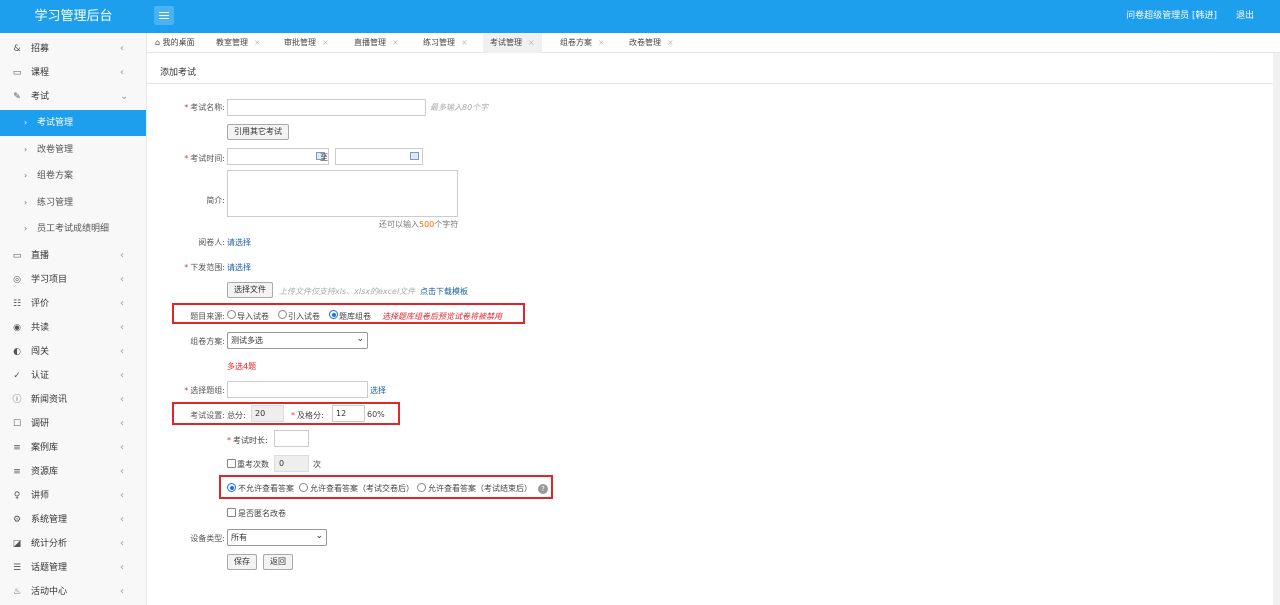 This screenshot has height=605, width=1280. What do you see at coordinates (55, 123) in the screenshot?
I see `sidebar-subitem-label: 考试管理` at bounding box center [55, 123].